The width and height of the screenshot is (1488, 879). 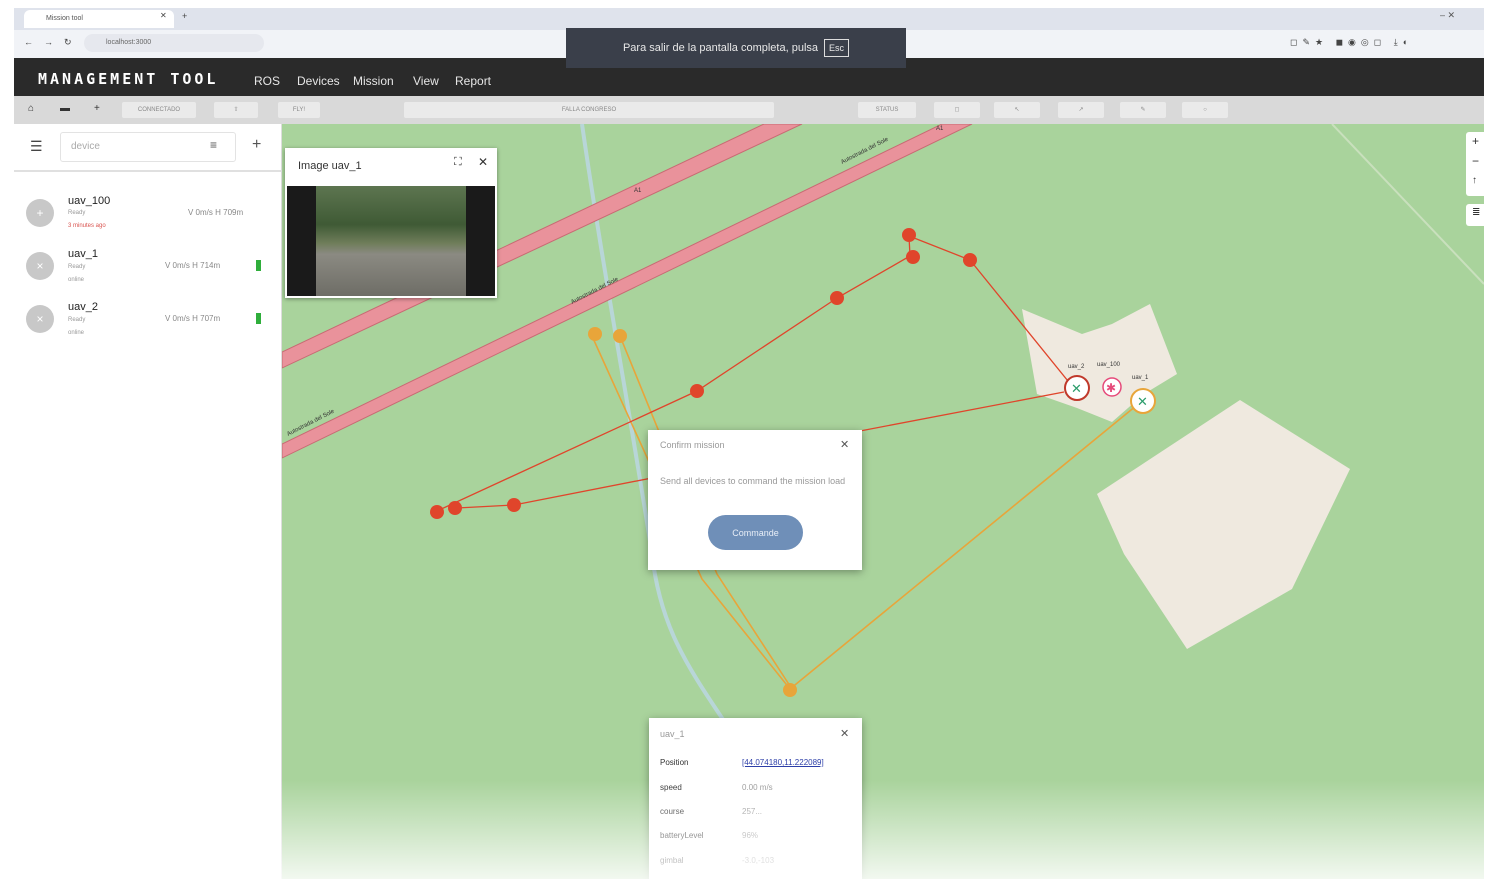 What do you see at coordinates (256, 145) in the screenshot?
I see `add-device-icon: +` at bounding box center [256, 145].